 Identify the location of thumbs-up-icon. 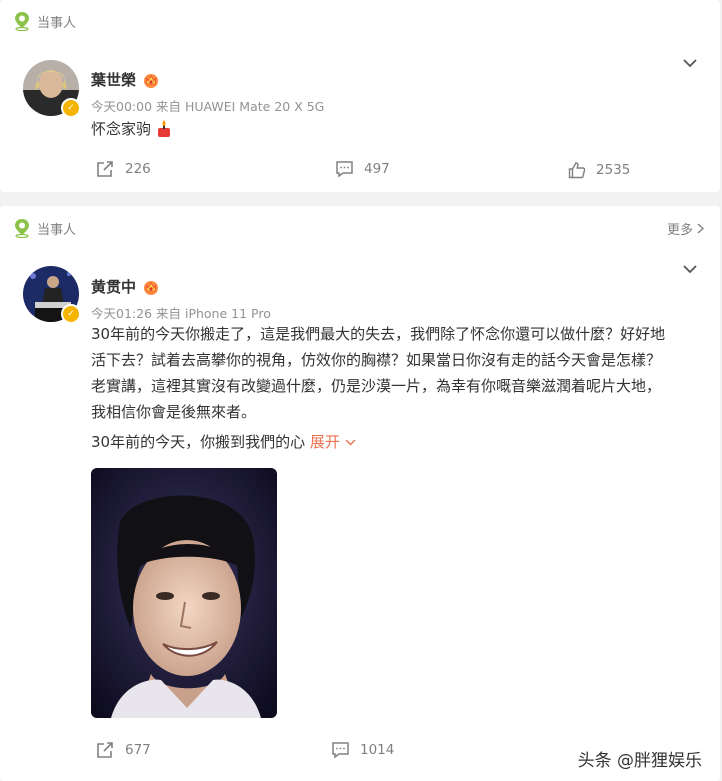
(577, 170).